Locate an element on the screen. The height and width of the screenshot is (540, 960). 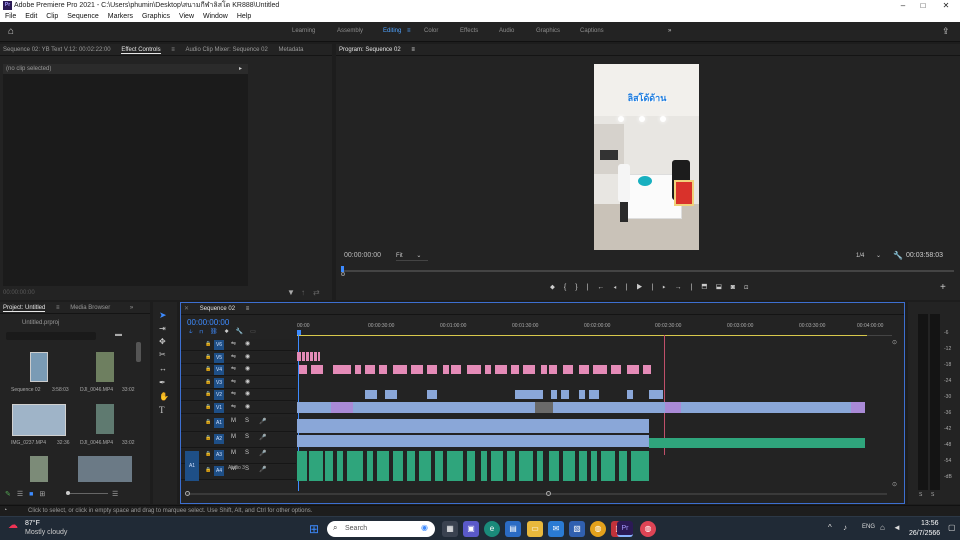
quality-dropdown: 1/4 ⌄ is located at coordinates (870, 256).